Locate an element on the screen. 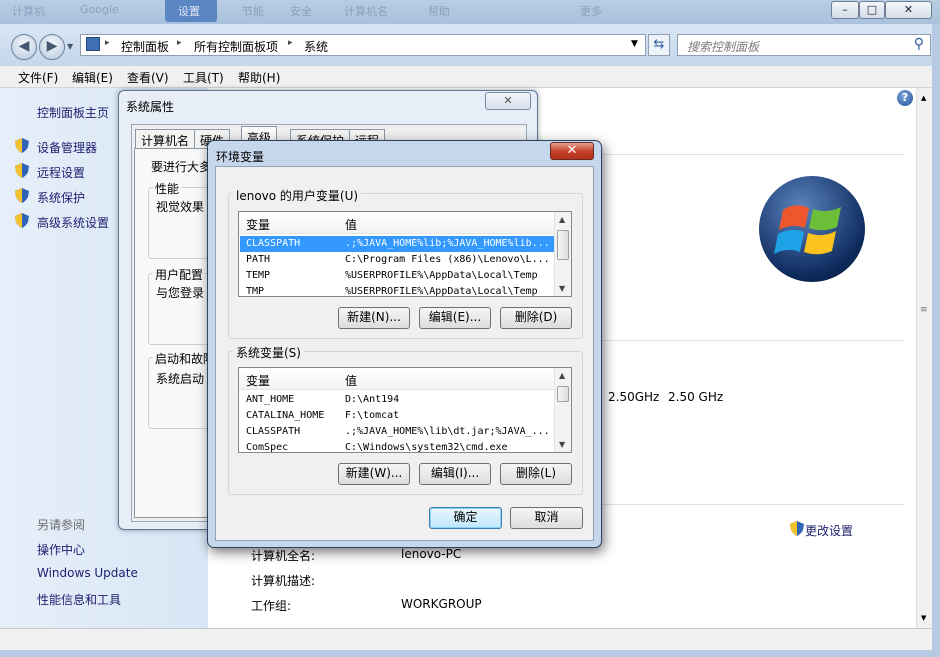  address-bar: ▸ 控制面板 ▸ 所有控制面板项 ▸ 系统 ▼ is located at coordinates (363, 45).